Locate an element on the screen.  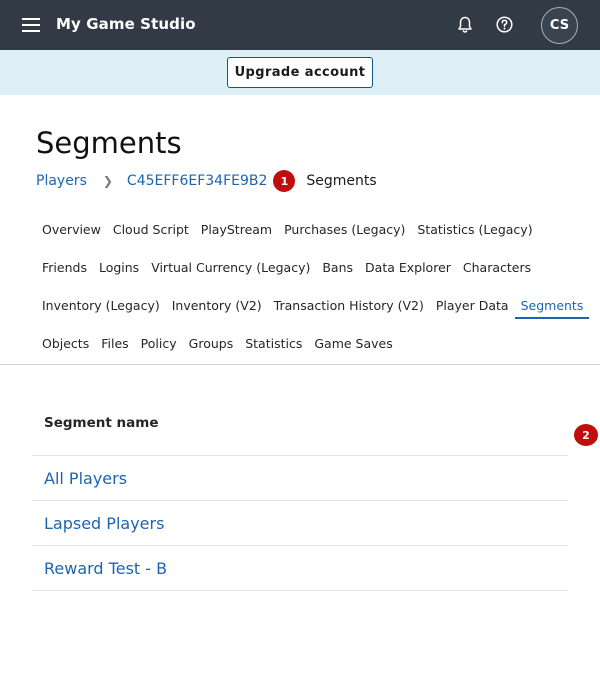
column-header-segment-name: Segment name is located at coordinates (300, 431).